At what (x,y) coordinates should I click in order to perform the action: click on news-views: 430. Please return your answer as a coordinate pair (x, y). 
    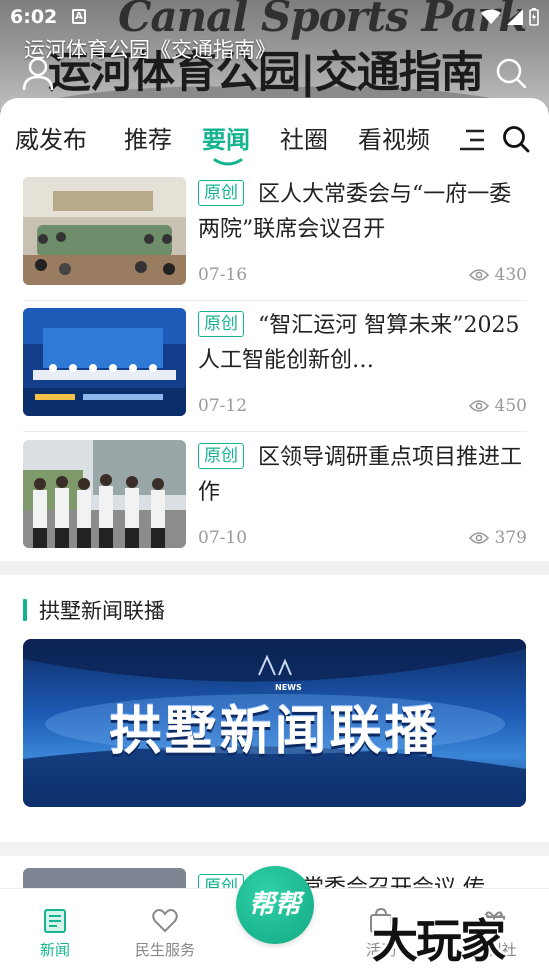
    Looking at the image, I should click on (497, 275).